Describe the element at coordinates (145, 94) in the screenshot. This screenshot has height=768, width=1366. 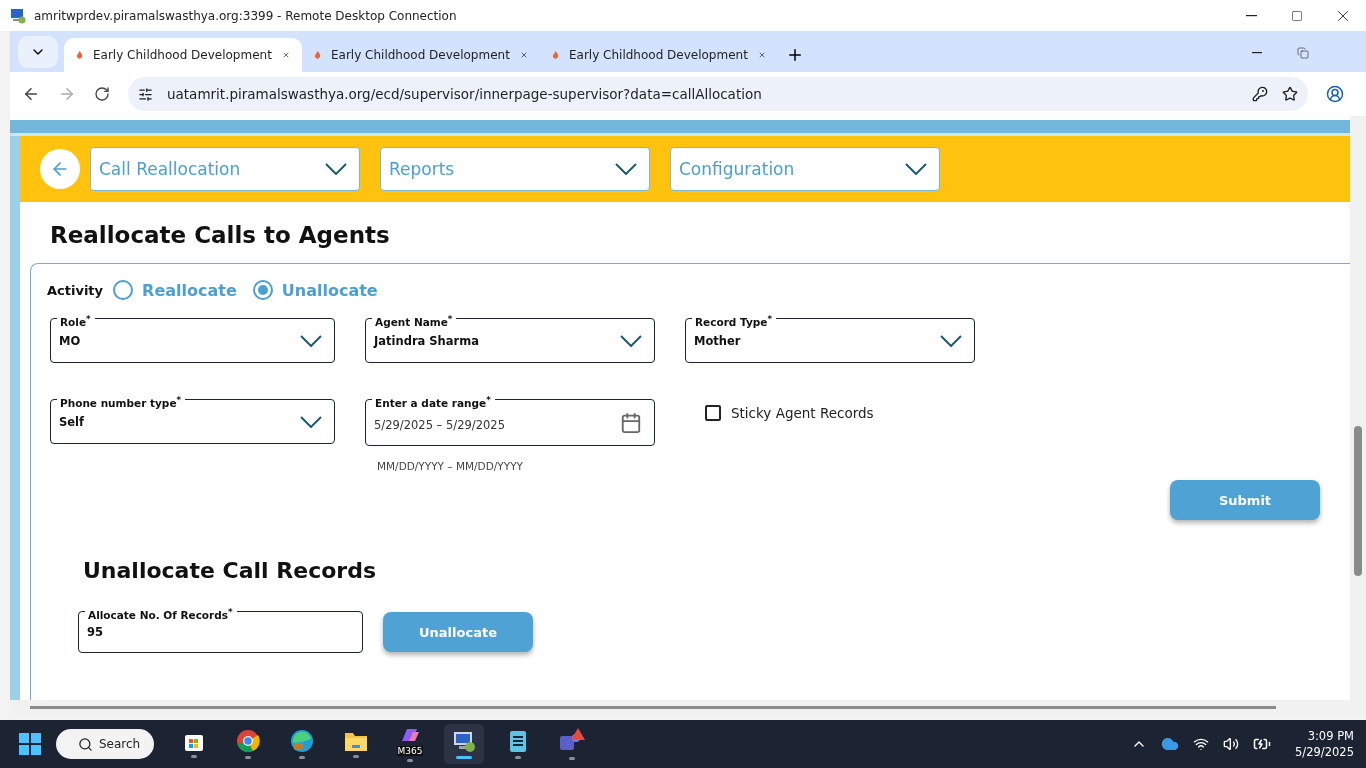
I see `site-settings-icon` at that location.